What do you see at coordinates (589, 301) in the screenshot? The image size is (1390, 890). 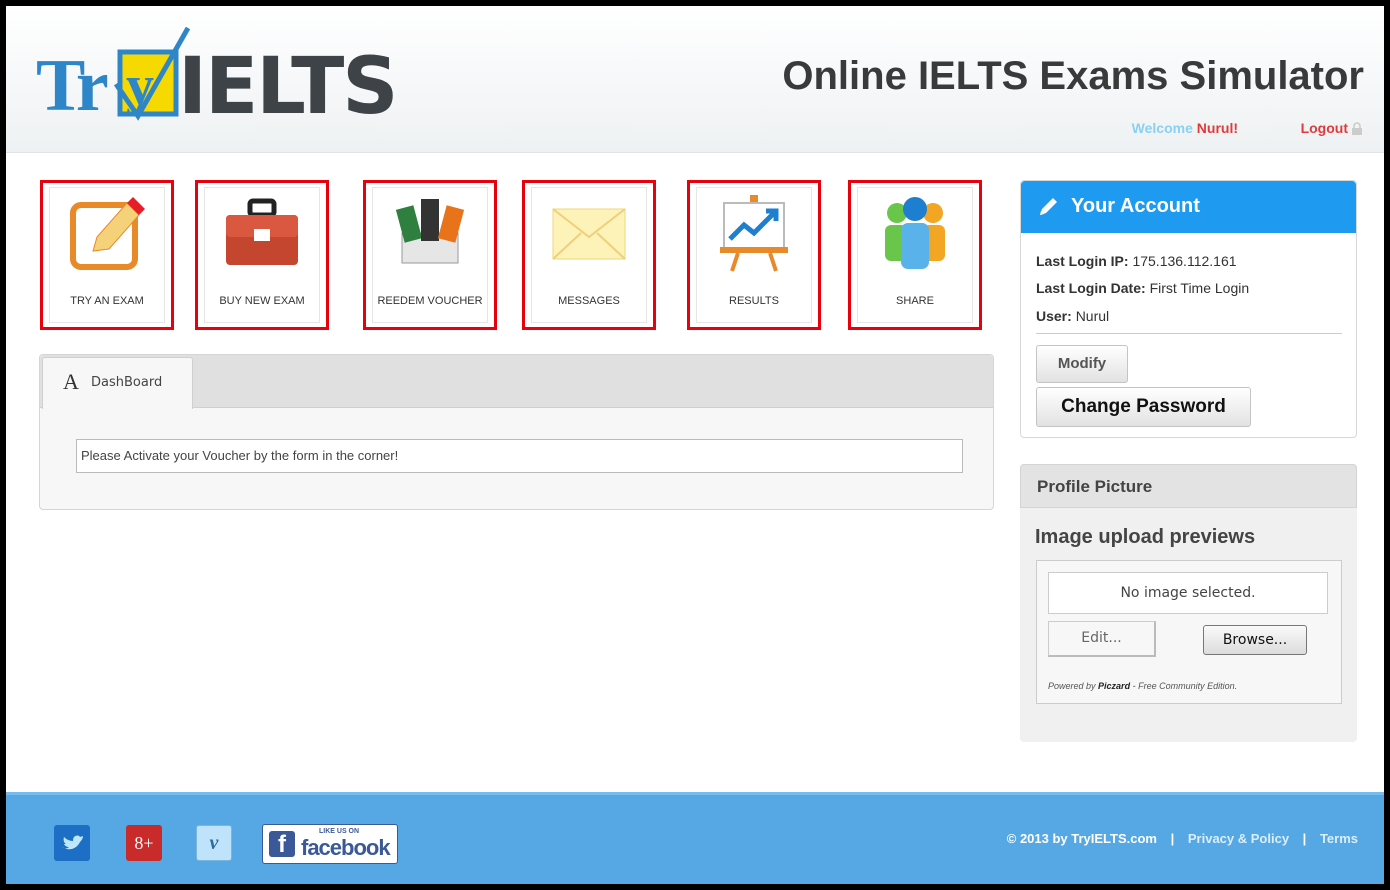 I see `tile-label: MESSAGES` at bounding box center [589, 301].